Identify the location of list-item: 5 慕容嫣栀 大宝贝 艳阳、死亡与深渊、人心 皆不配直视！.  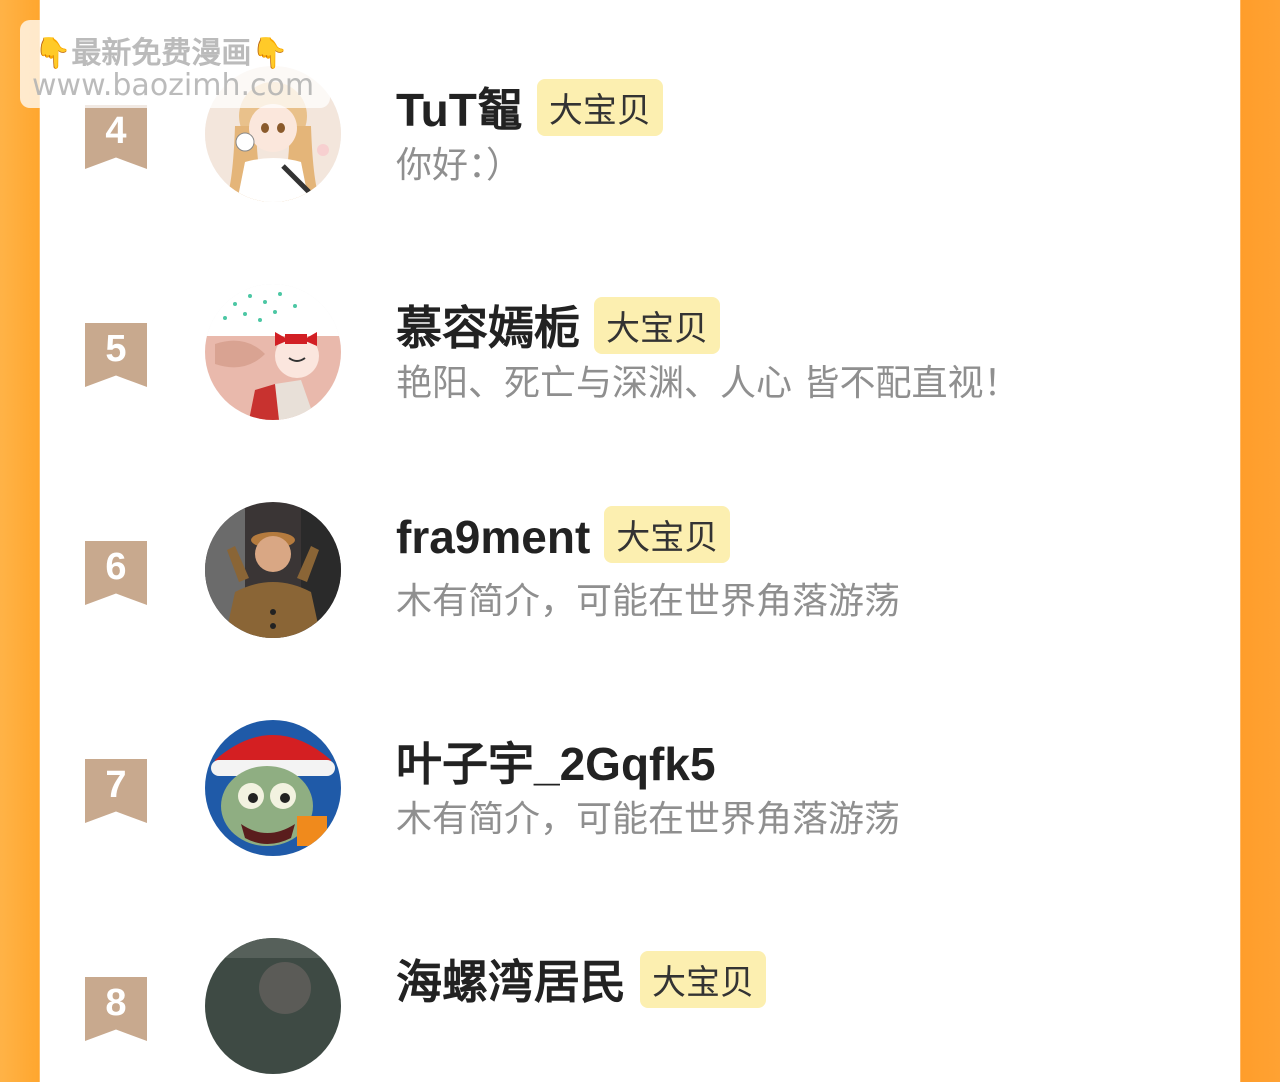
(640, 353).